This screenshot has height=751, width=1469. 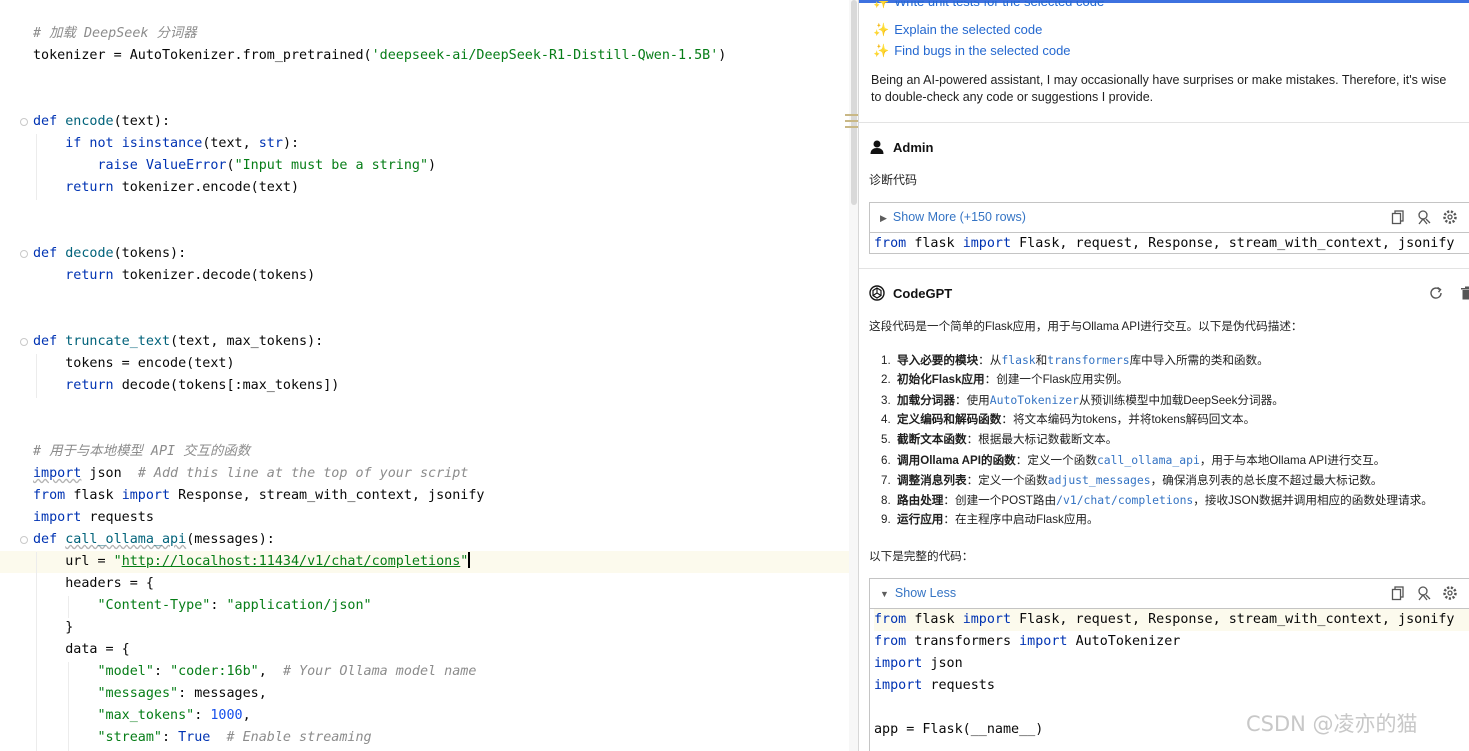 What do you see at coordinates (77, 143) in the screenshot?
I see `code-token: if not` at bounding box center [77, 143].